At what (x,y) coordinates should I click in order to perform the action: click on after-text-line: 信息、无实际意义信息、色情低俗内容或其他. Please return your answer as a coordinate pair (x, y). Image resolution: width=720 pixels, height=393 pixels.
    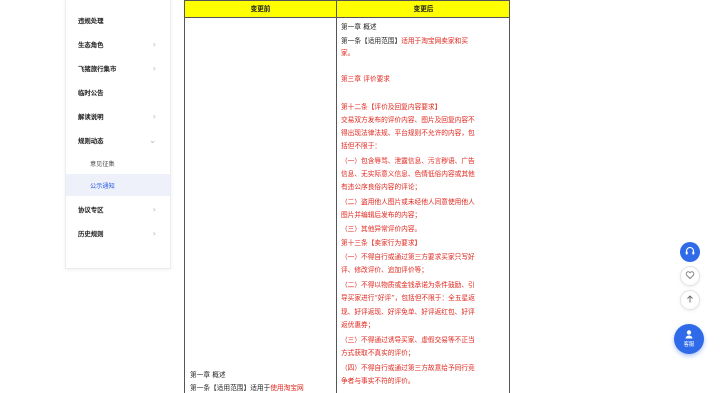
    Looking at the image, I should click on (408, 174).